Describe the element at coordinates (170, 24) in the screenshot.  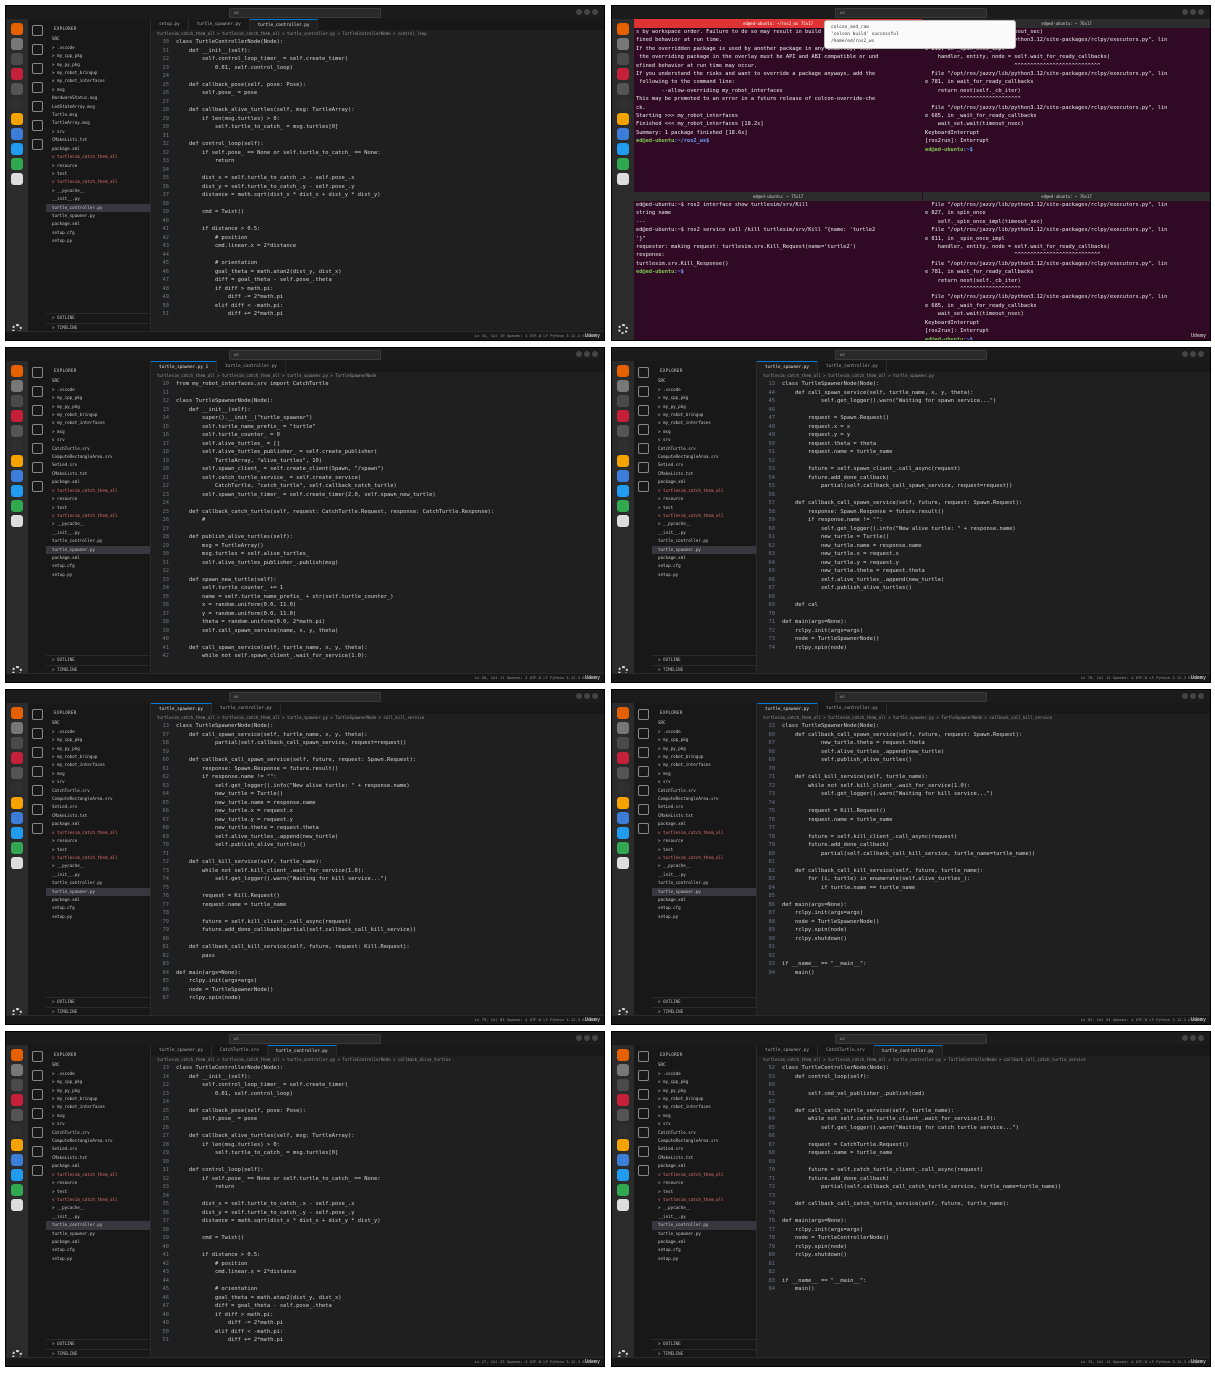
I see `editor-tab: setup.py` at that location.